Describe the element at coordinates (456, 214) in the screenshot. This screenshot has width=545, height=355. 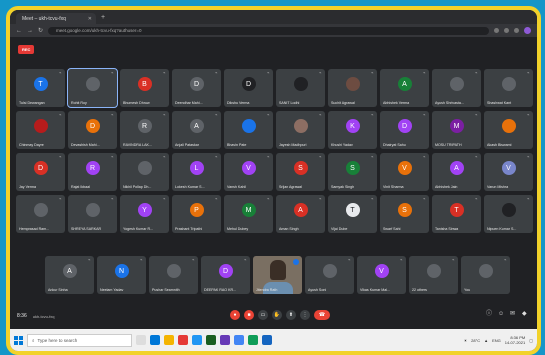
I see `participant-tile: T ⌁ Tanisha Sinwa` at that location.